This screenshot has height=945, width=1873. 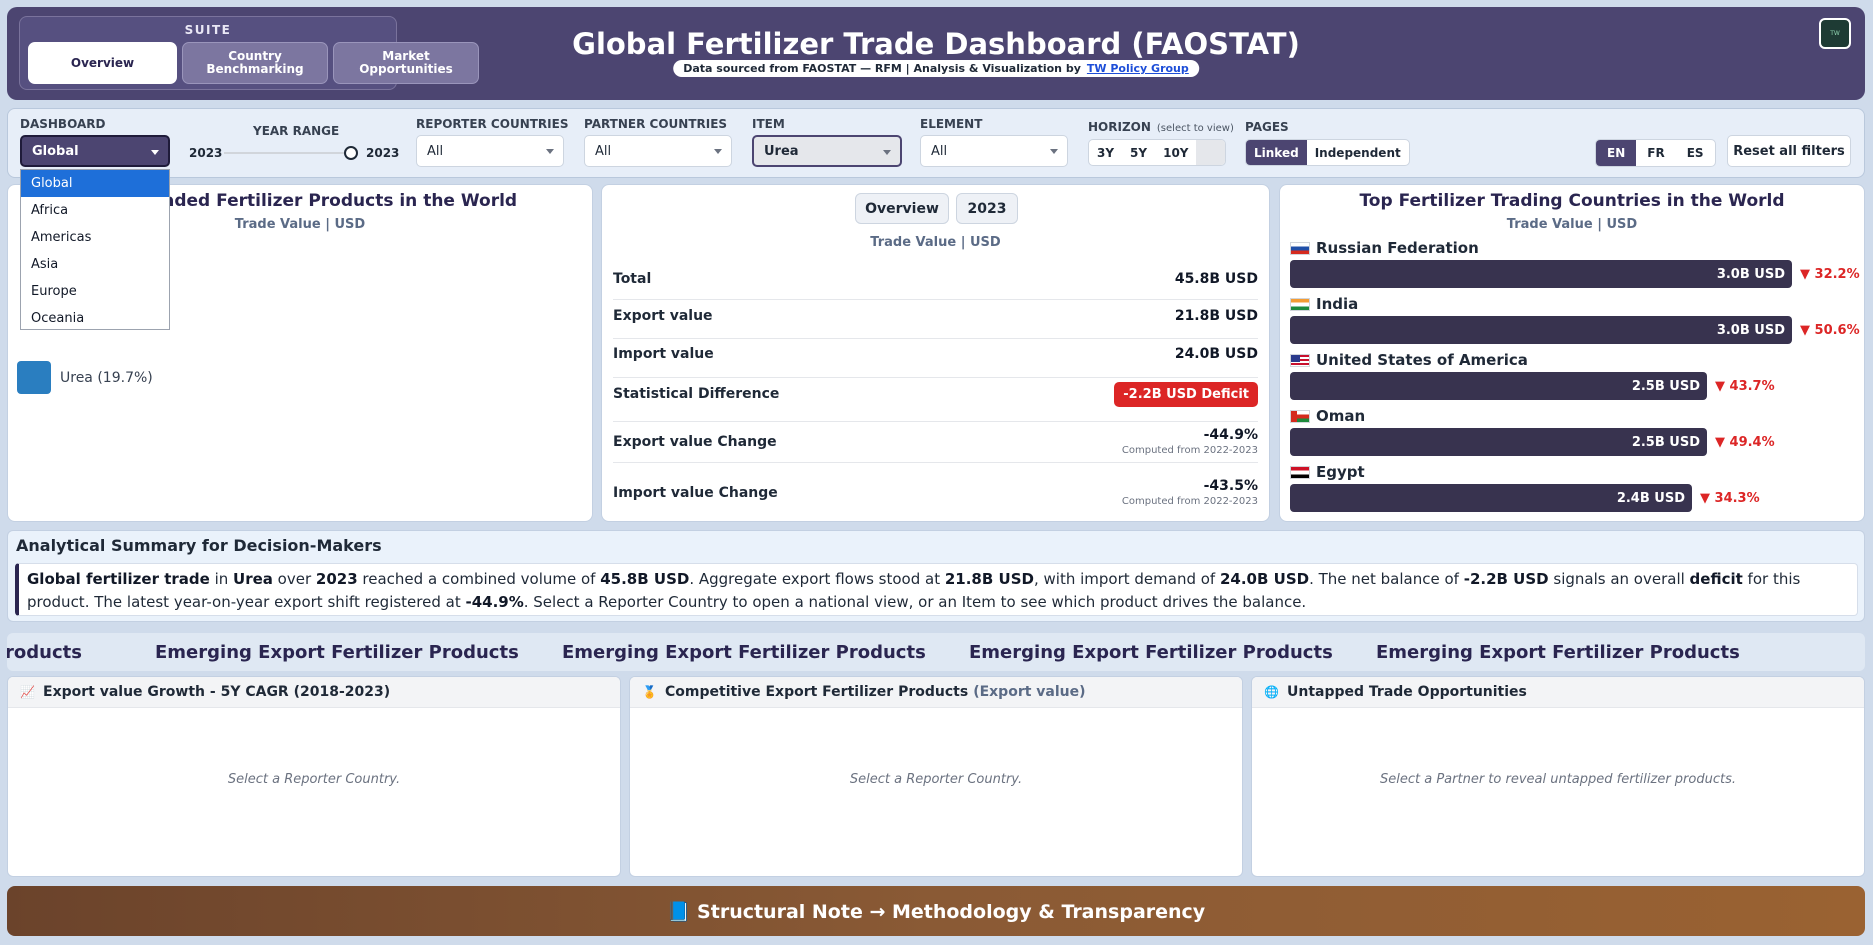 What do you see at coordinates (1138, 152) in the screenshot?
I see `horizon-5y: 5Y` at bounding box center [1138, 152].